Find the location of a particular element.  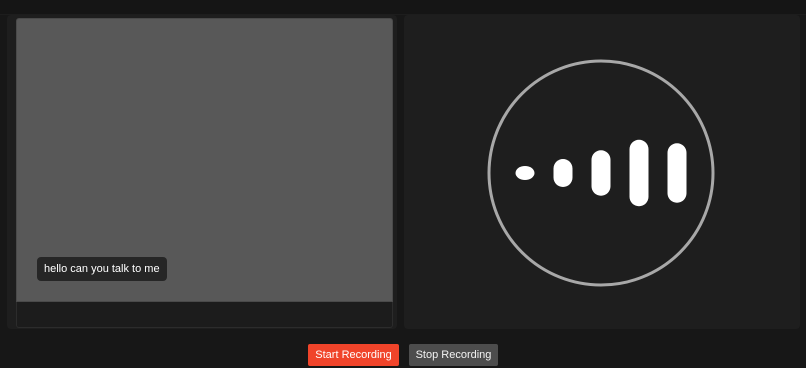

audio-level-bars-icon is located at coordinates (601, 173).